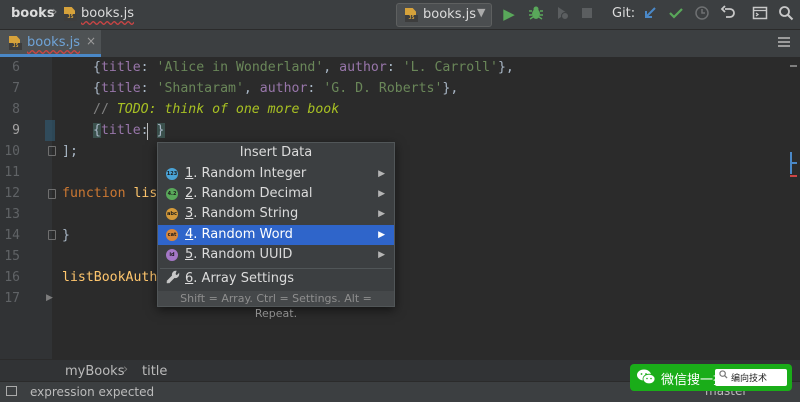 The height and width of the screenshot is (402, 800). I want to click on menu-item-label: 3. Random String, so click(242, 213).